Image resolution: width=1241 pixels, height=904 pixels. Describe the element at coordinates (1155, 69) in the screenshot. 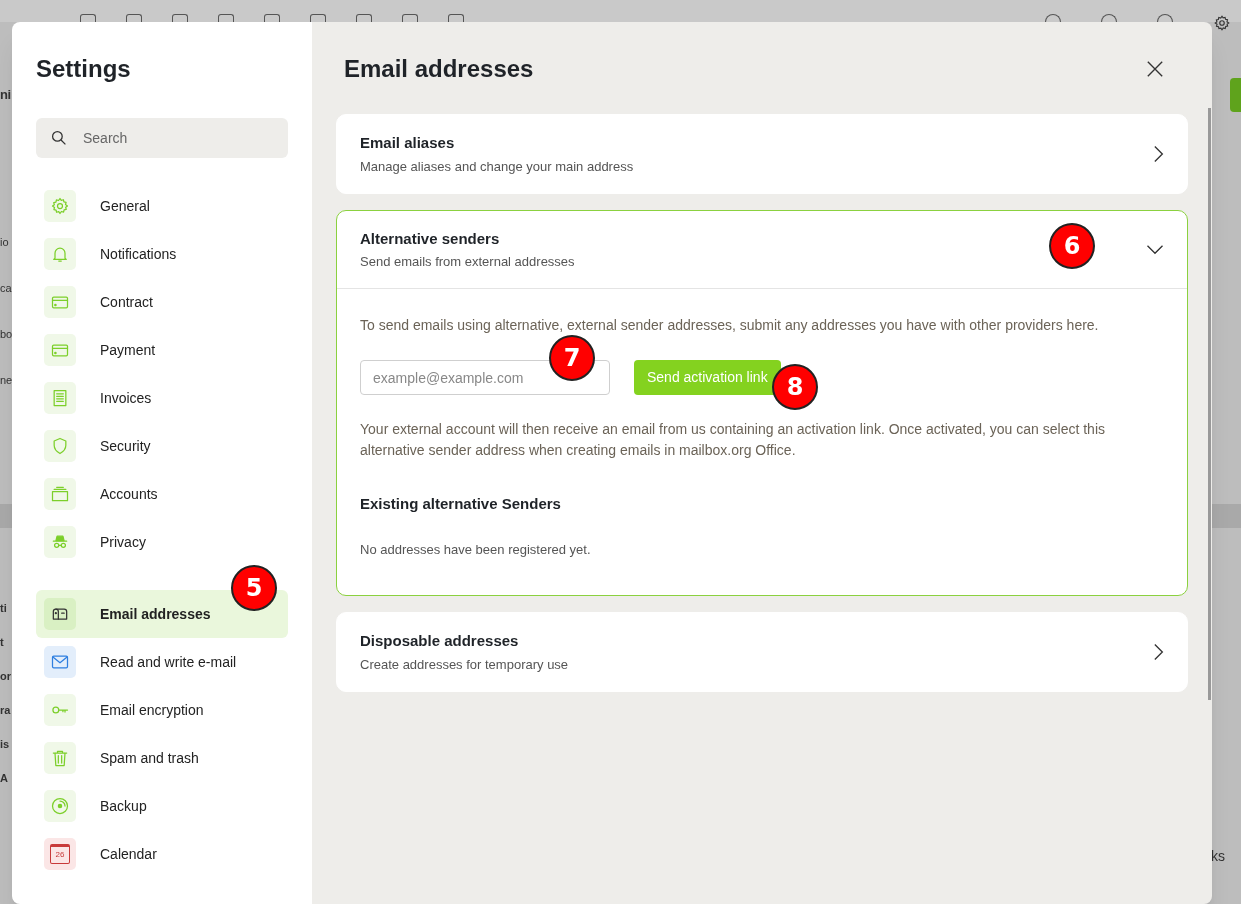

I see `close-icon` at that location.